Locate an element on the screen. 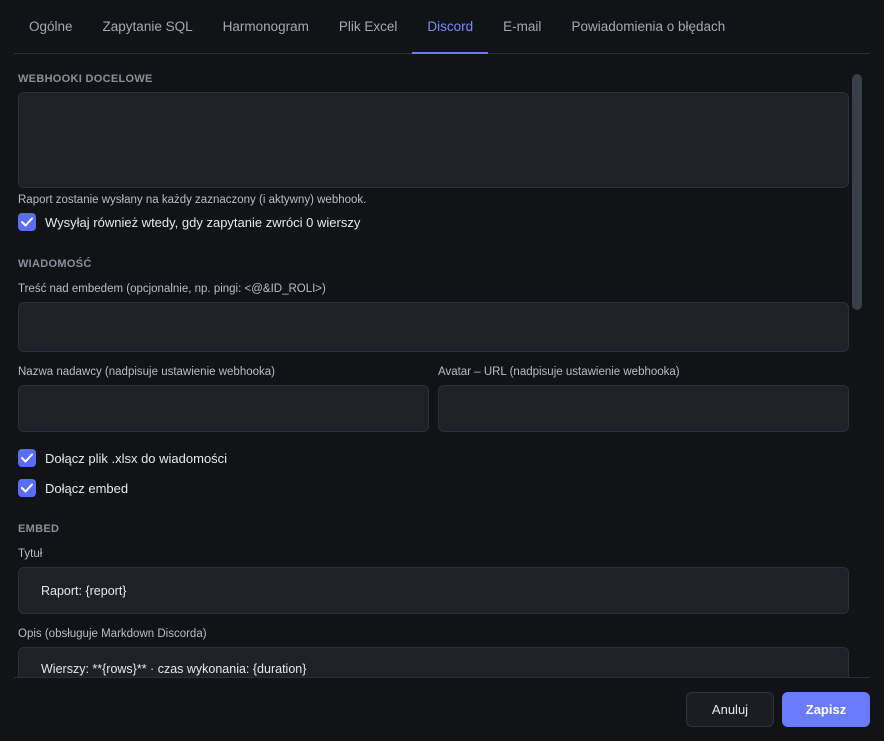 The width and height of the screenshot is (884, 741). attach-xlsx-checkbox is located at coordinates (27, 458).